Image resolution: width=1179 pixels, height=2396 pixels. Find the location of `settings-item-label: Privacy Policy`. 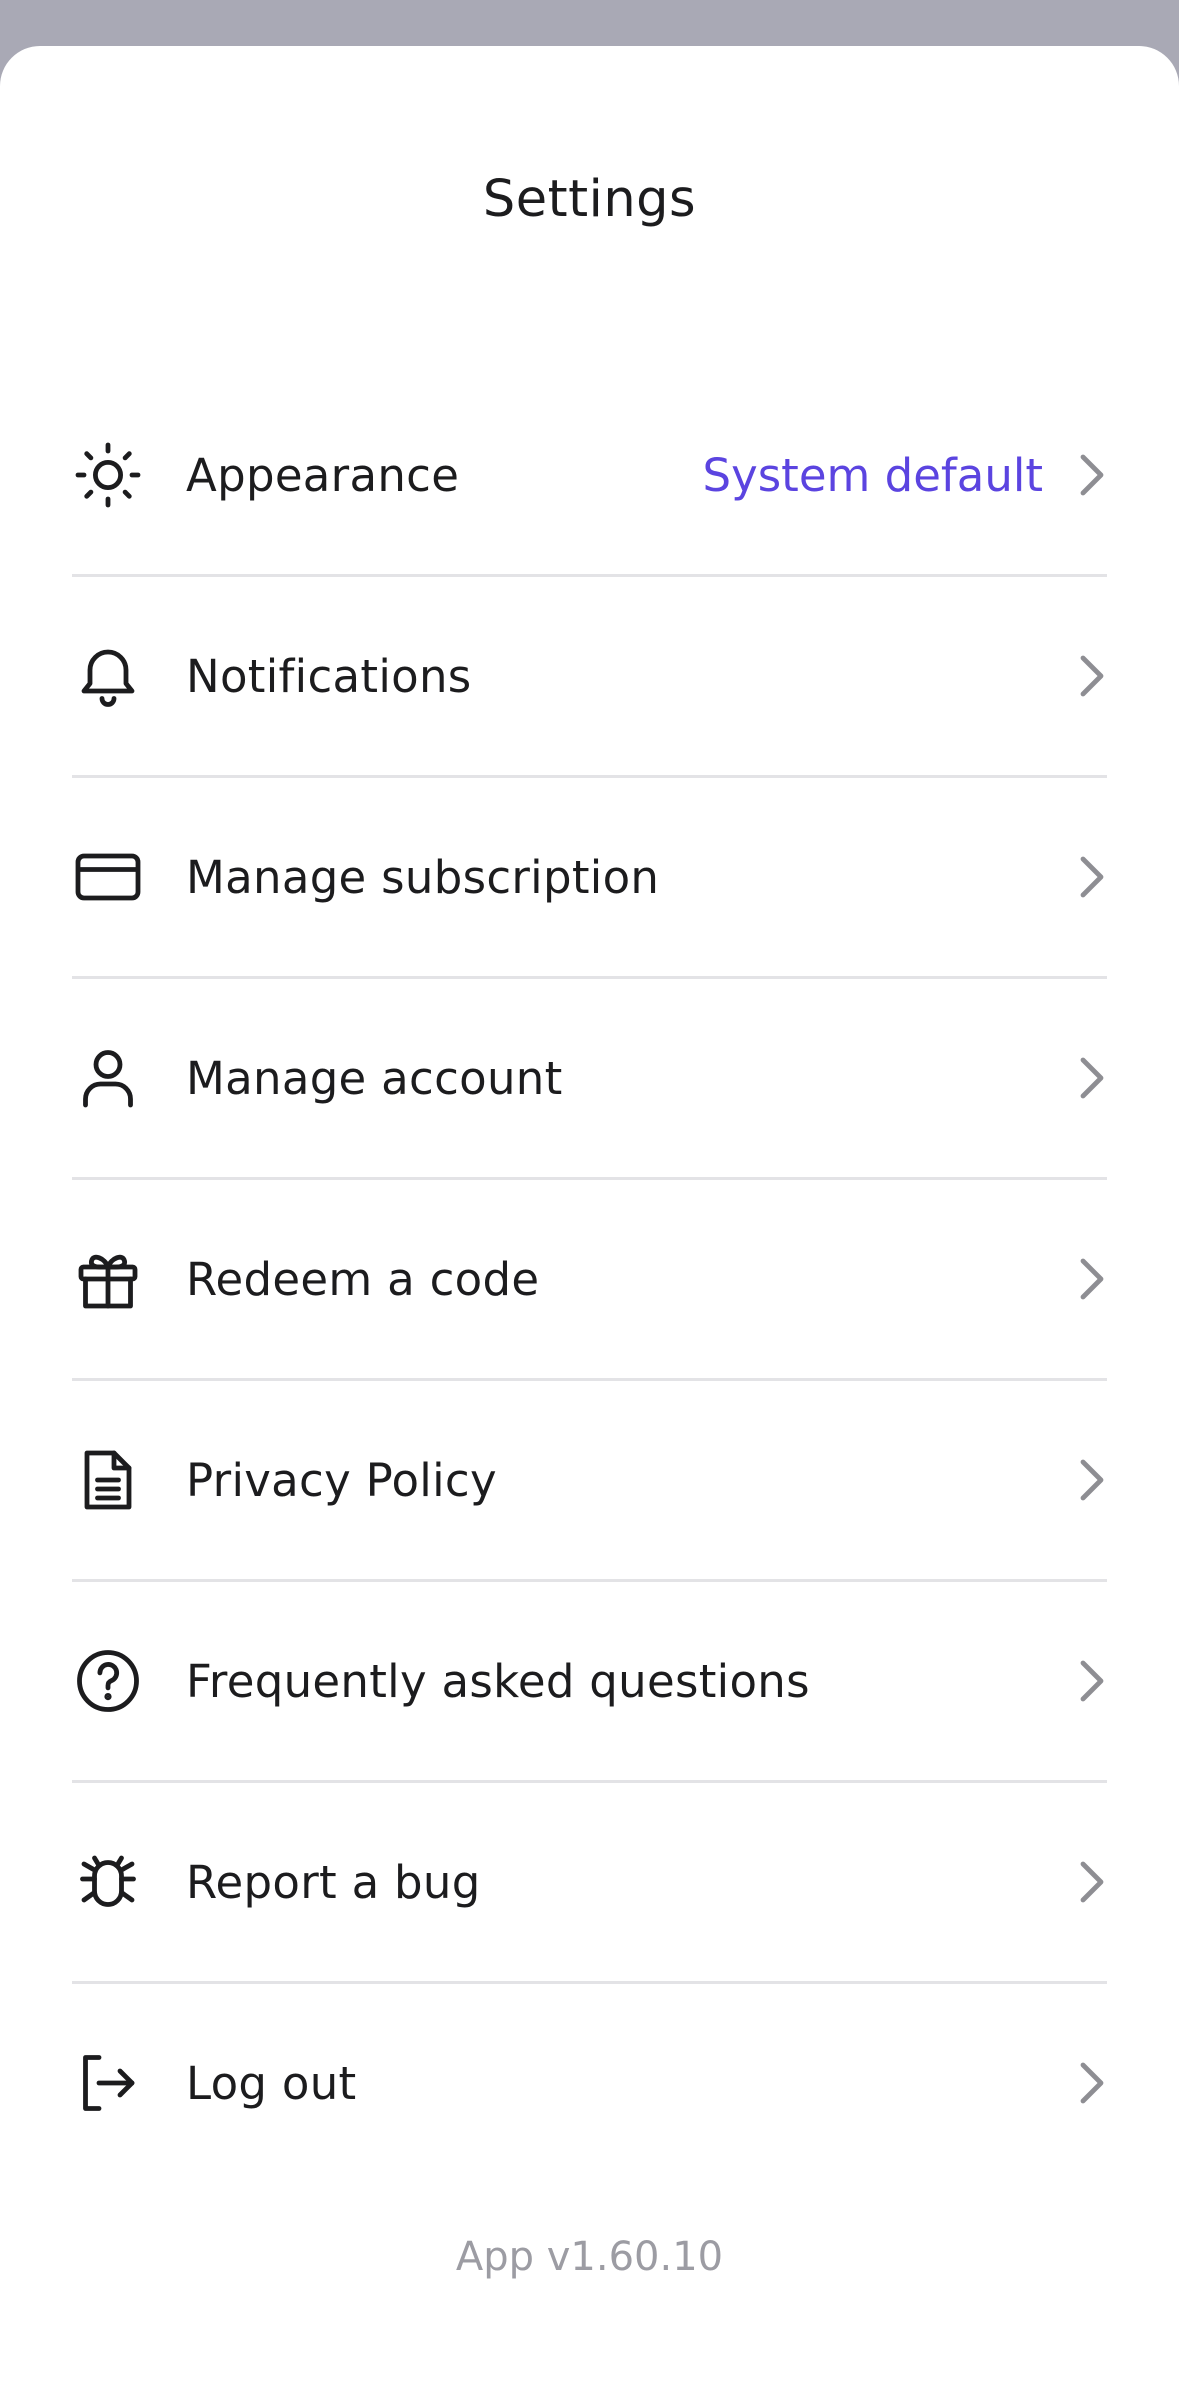

settings-item-label: Privacy Policy is located at coordinates (341, 1480).